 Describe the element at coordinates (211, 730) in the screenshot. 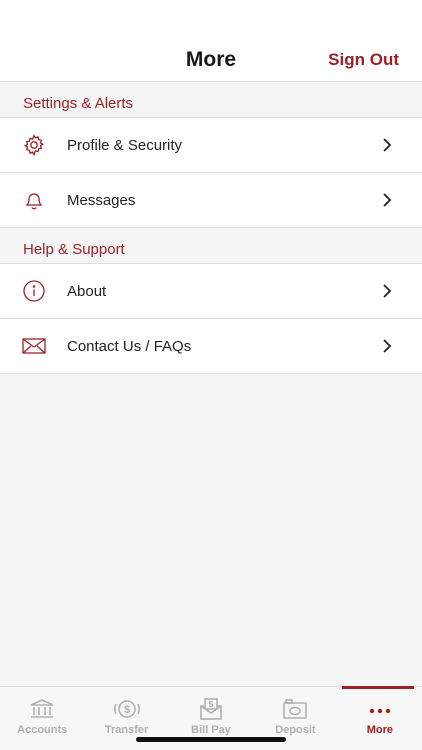

I see `tab-label: Bill Pay` at that location.